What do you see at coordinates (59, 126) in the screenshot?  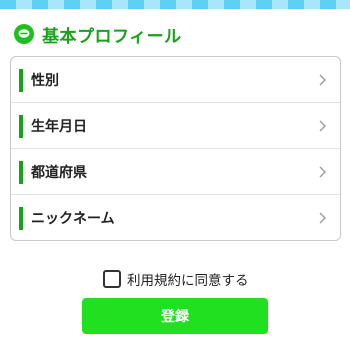 I see `profile-field-label: 生年月日` at bounding box center [59, 126].